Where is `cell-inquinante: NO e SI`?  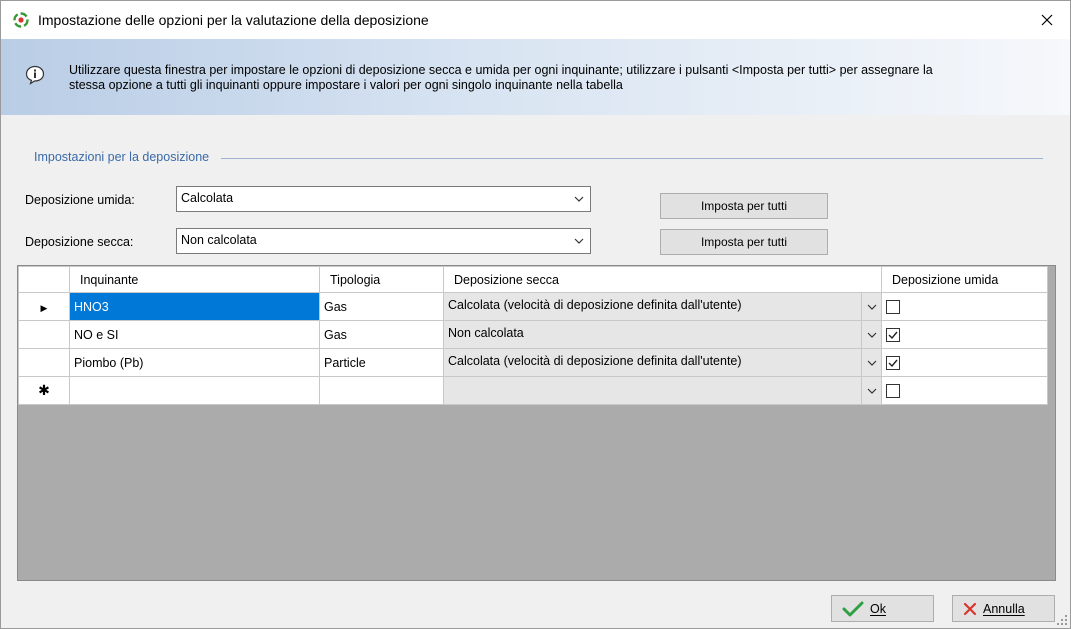 cell-inquinante: NO e SI is located at coordinates (194, 334).